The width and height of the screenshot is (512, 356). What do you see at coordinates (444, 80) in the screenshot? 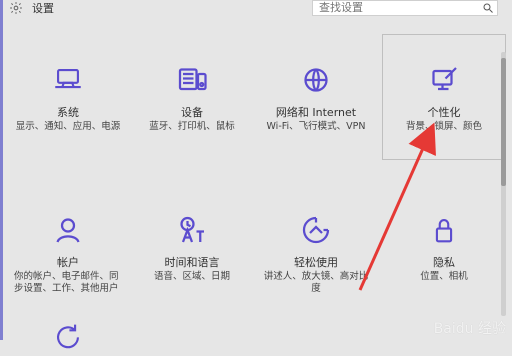
I see `paint-icon` at bounding box center [444, 80].